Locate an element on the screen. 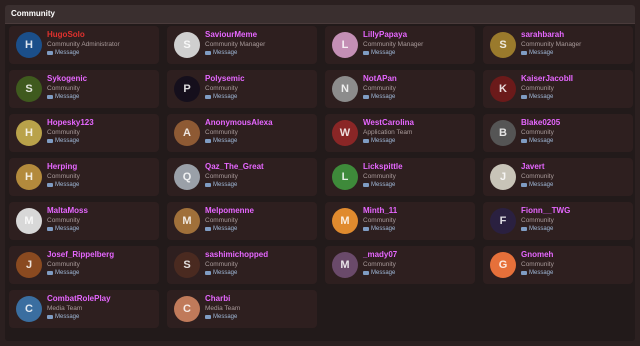 This screenshot has width=640, height=346. member-name: HugoSolo is located at coordinates (66, 34).